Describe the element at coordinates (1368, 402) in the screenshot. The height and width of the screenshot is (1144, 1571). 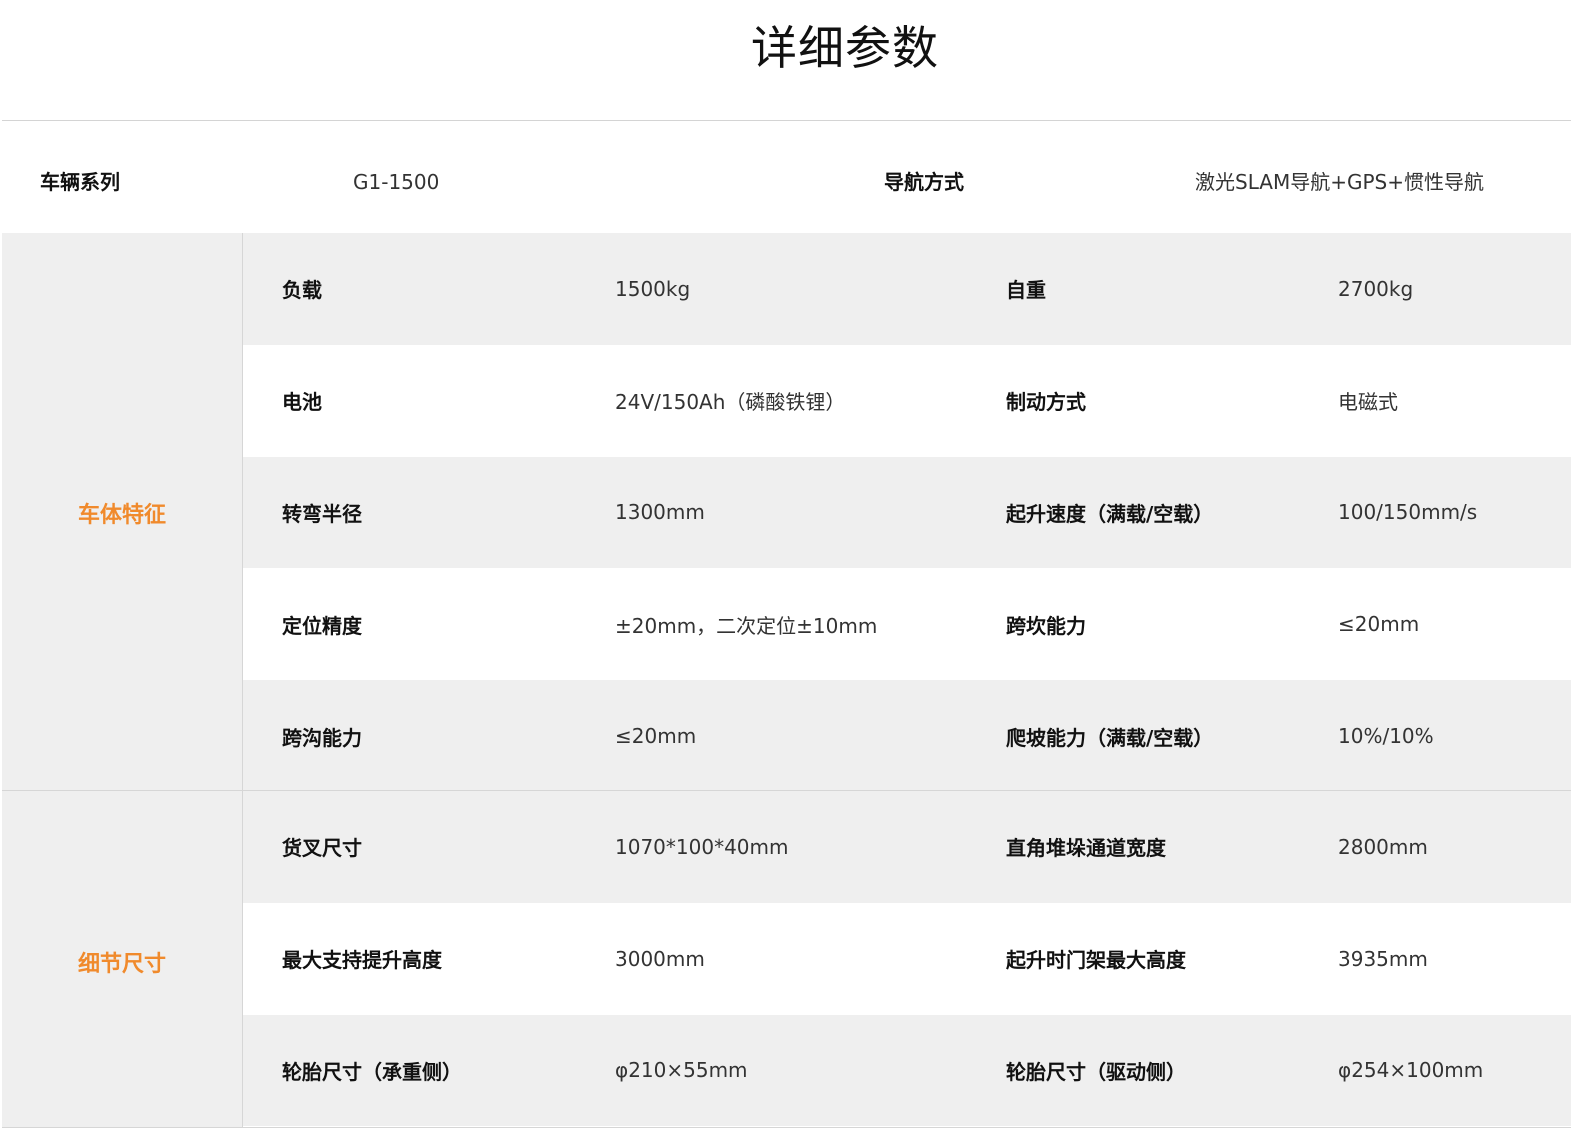
I see `spec-value: 电磁式` at that location.